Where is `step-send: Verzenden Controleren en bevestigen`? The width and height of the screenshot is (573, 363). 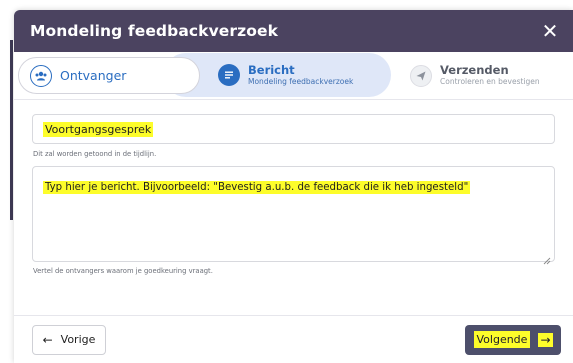
step-send: Verzenden Controleren en bevestigen is located at coordinates (486, 75).